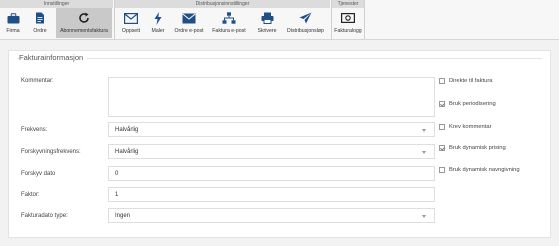 The image size is (559, 246). What do you see at coordinates (131, 18) in the screenshot?
I see `envelope-icon` at bounding box center [131, 18].